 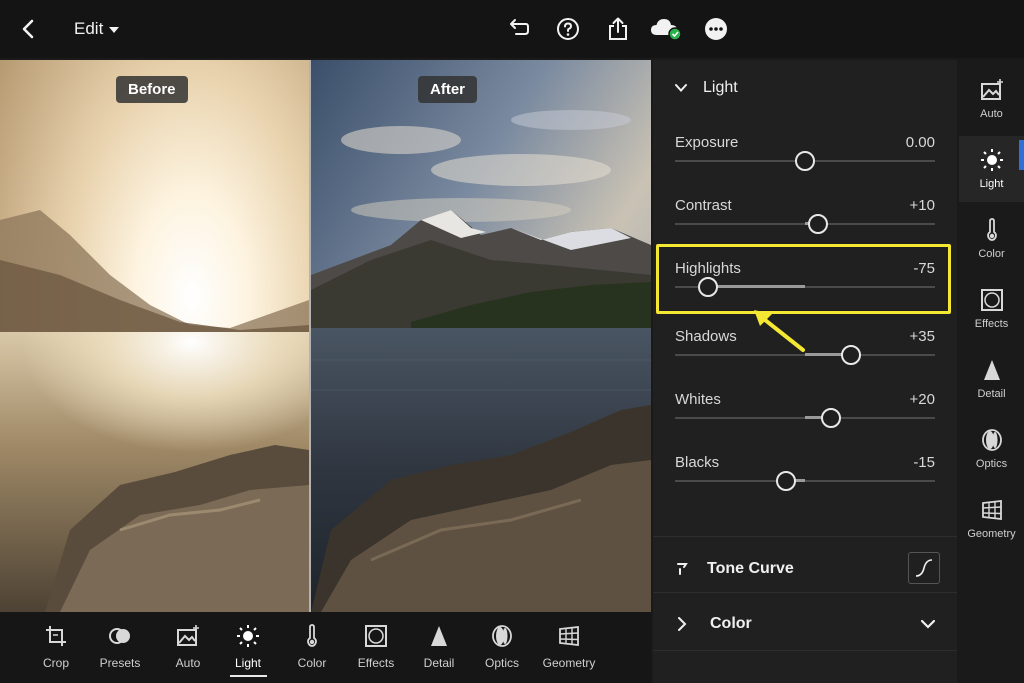 What do you see at coordinates (439, 650) in the screenshot?
I see `toolbar-detail: Detail` at bounding box center [439, 650].